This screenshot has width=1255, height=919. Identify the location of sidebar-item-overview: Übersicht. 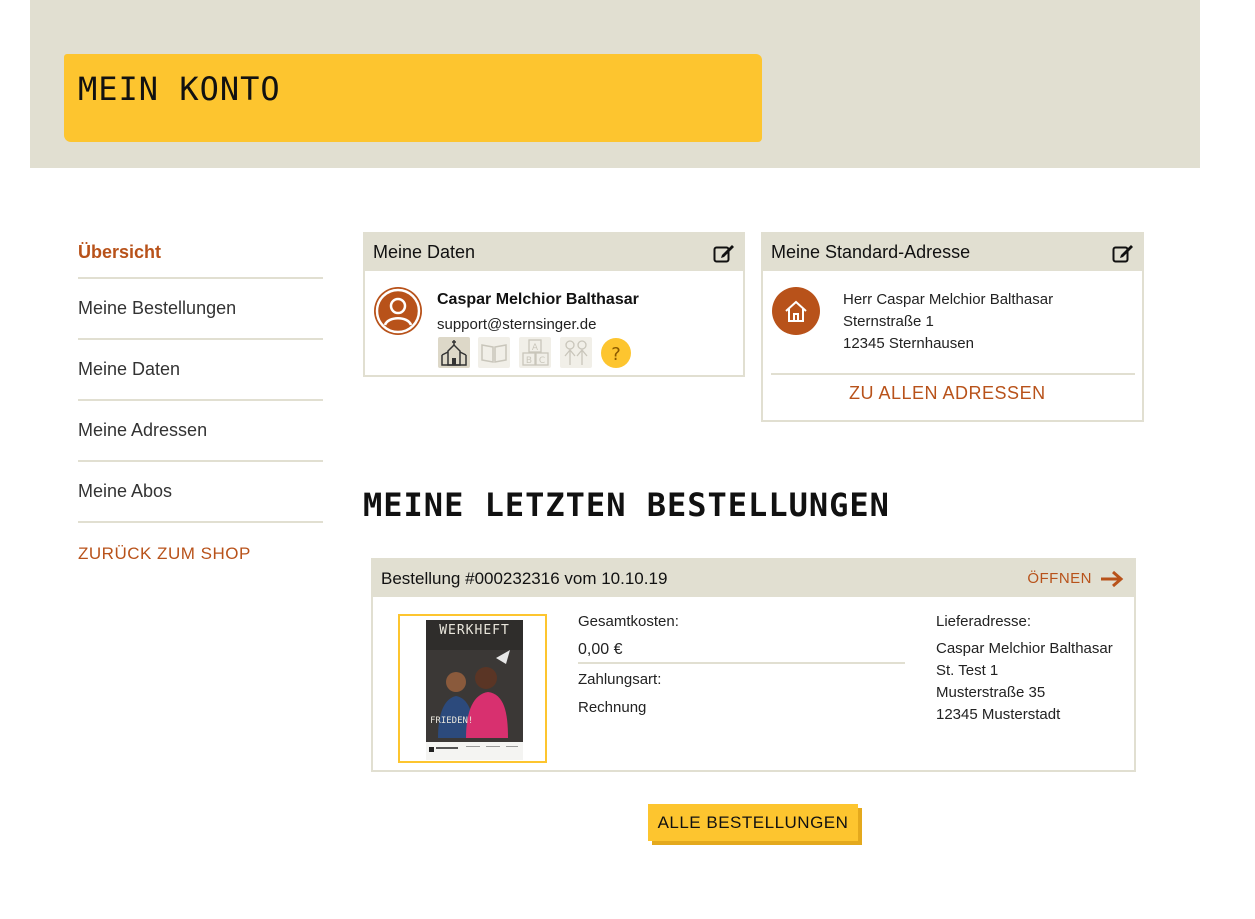
(200, 253).